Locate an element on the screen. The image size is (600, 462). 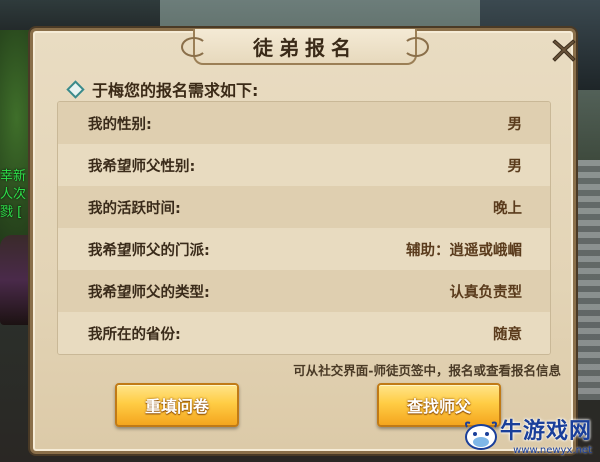
close-button is located at coordinates (564, 50).